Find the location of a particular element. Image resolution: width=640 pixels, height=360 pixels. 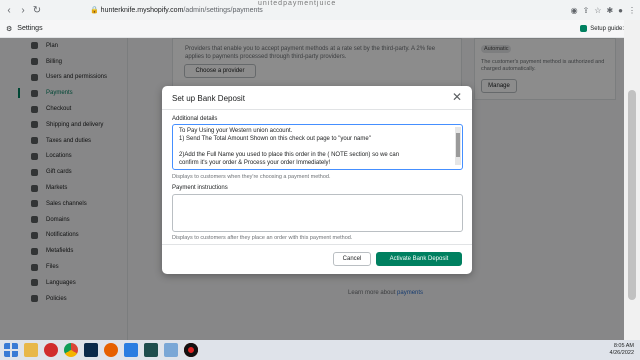

windows-start-icon is located at coordinates (11, 350).